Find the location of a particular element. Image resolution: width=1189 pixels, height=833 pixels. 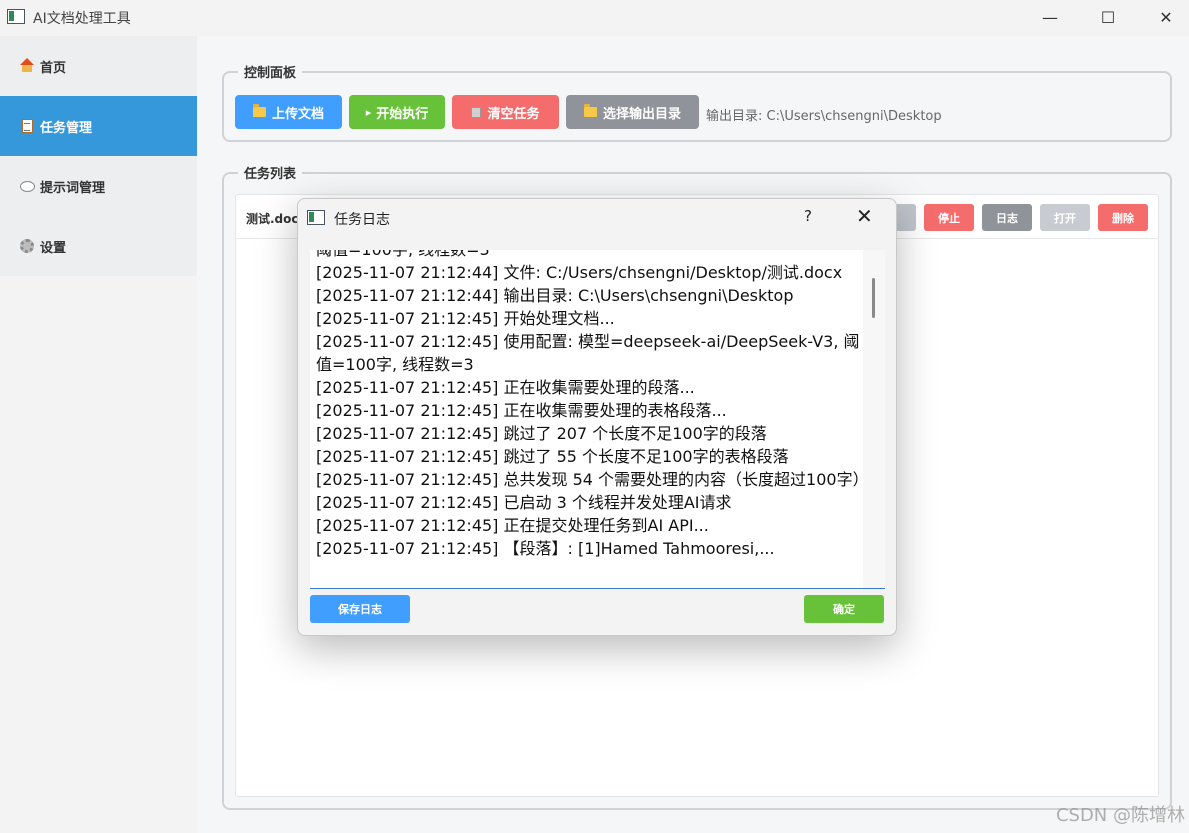

sidebar-item-label: 任务管理 is located at coordinates (66, 128).